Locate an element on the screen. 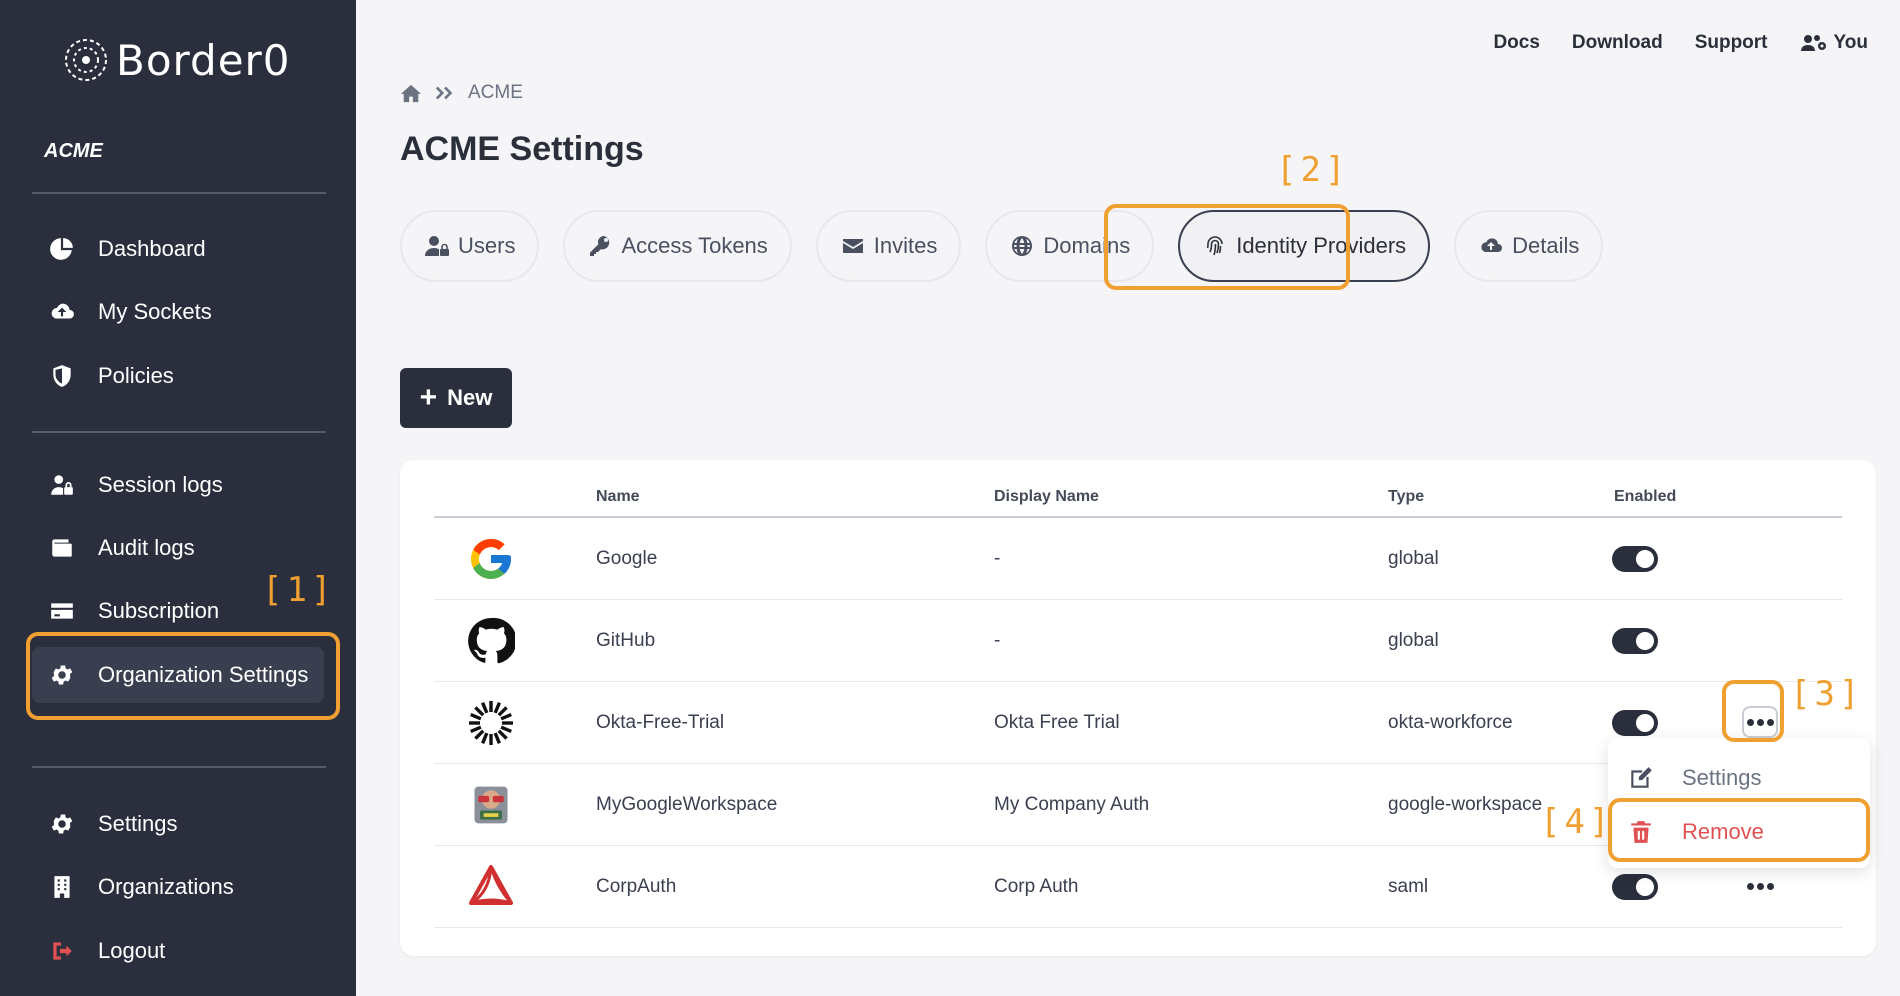 Image resolution: width=1900 pixels, height=996 pixels. tab-label: Invites is located at coordinates (905, 245).